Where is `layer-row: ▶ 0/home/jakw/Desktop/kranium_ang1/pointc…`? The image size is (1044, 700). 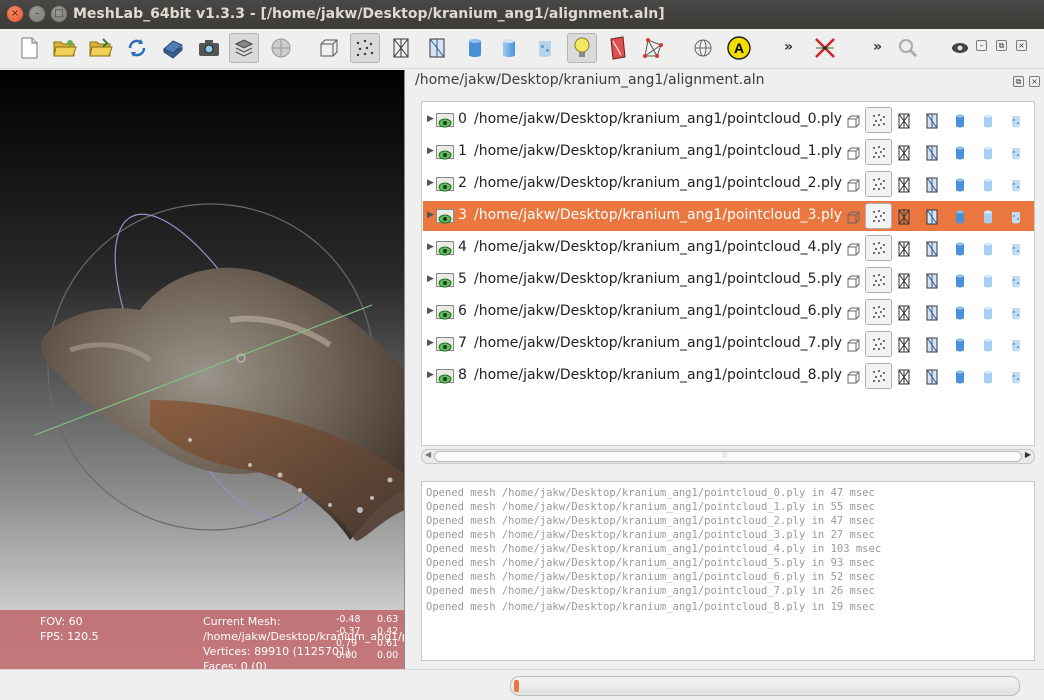 layer-row: ▶ 0/home/jakw/Desktop/kranium_ang1/pointc… is located at coordinates (728, 120).